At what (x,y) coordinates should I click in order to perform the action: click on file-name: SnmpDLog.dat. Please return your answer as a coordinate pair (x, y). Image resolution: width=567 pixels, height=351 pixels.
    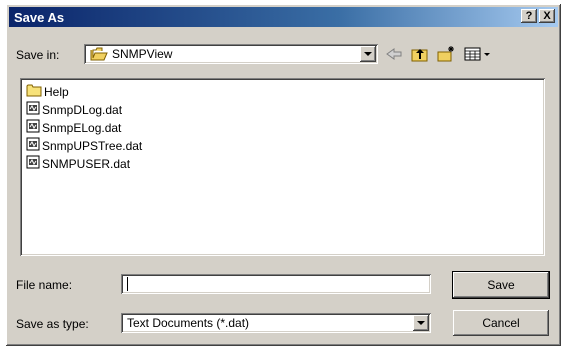
    Looking at the image, I should click on (82, 110).